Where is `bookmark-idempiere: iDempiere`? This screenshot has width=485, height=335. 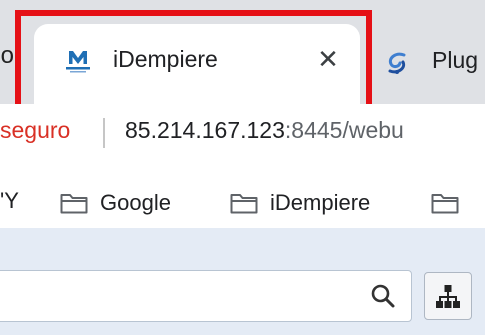 bookmark-idempiere: iDempiere is located at coordinates (300, 203).